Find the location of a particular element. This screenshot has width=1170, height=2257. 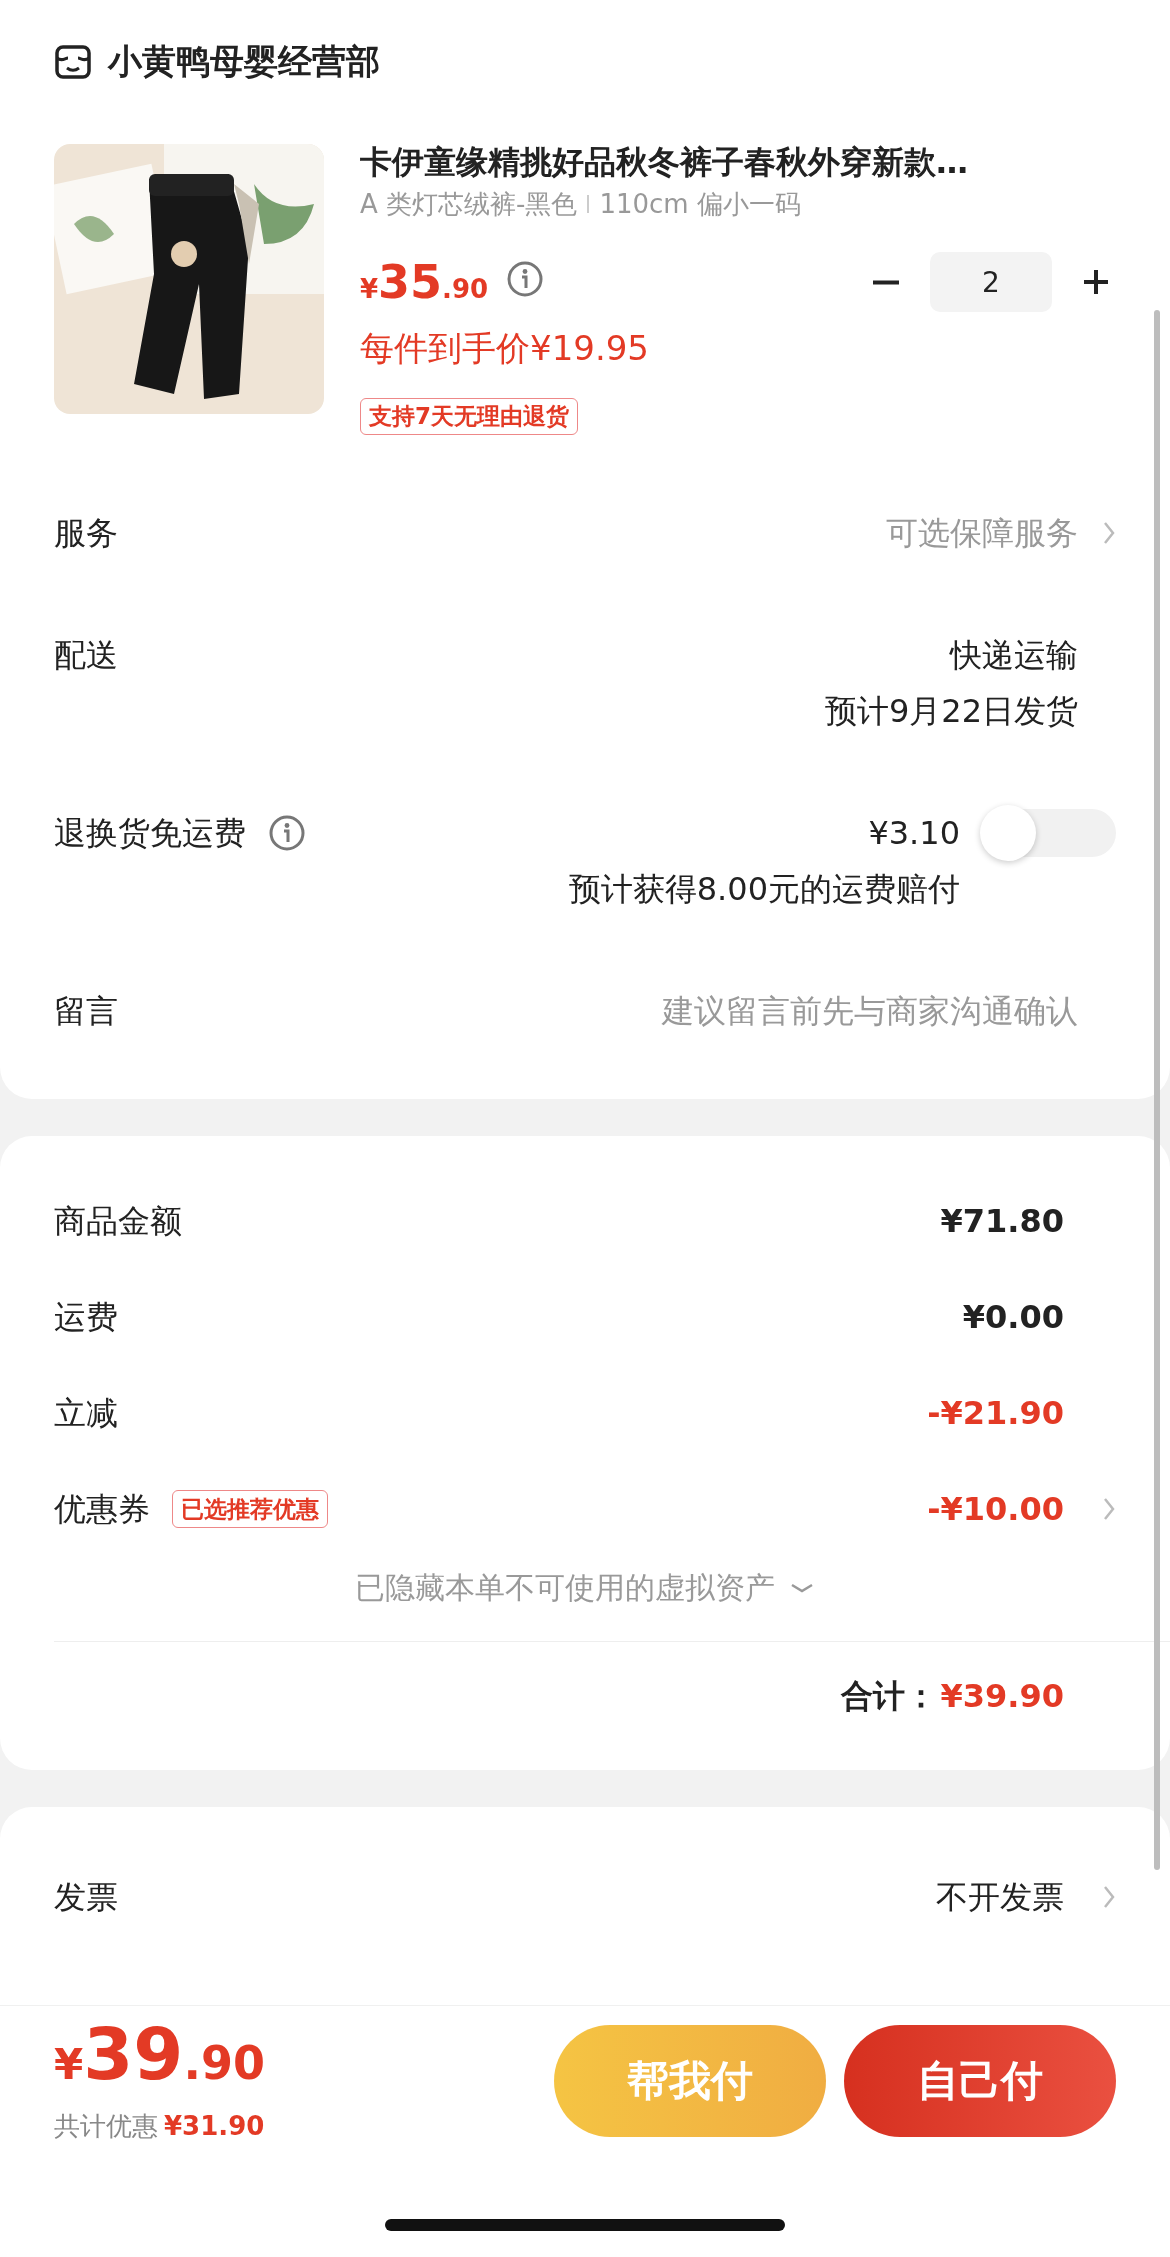

store-name: 小黄鸭母婴经营部 is located at coordinates (244, 62).